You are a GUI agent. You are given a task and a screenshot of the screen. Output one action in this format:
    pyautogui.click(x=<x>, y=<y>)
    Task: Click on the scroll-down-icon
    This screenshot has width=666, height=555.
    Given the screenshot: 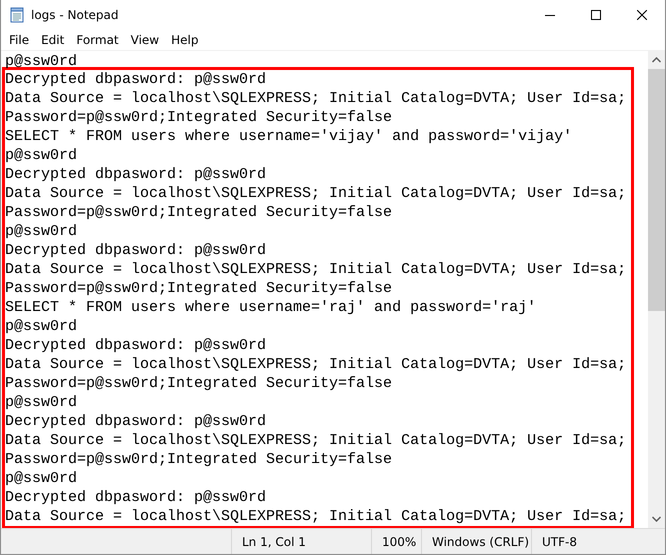 What is the action you would take?
    pyautogui.click(x=656, y=519)
    